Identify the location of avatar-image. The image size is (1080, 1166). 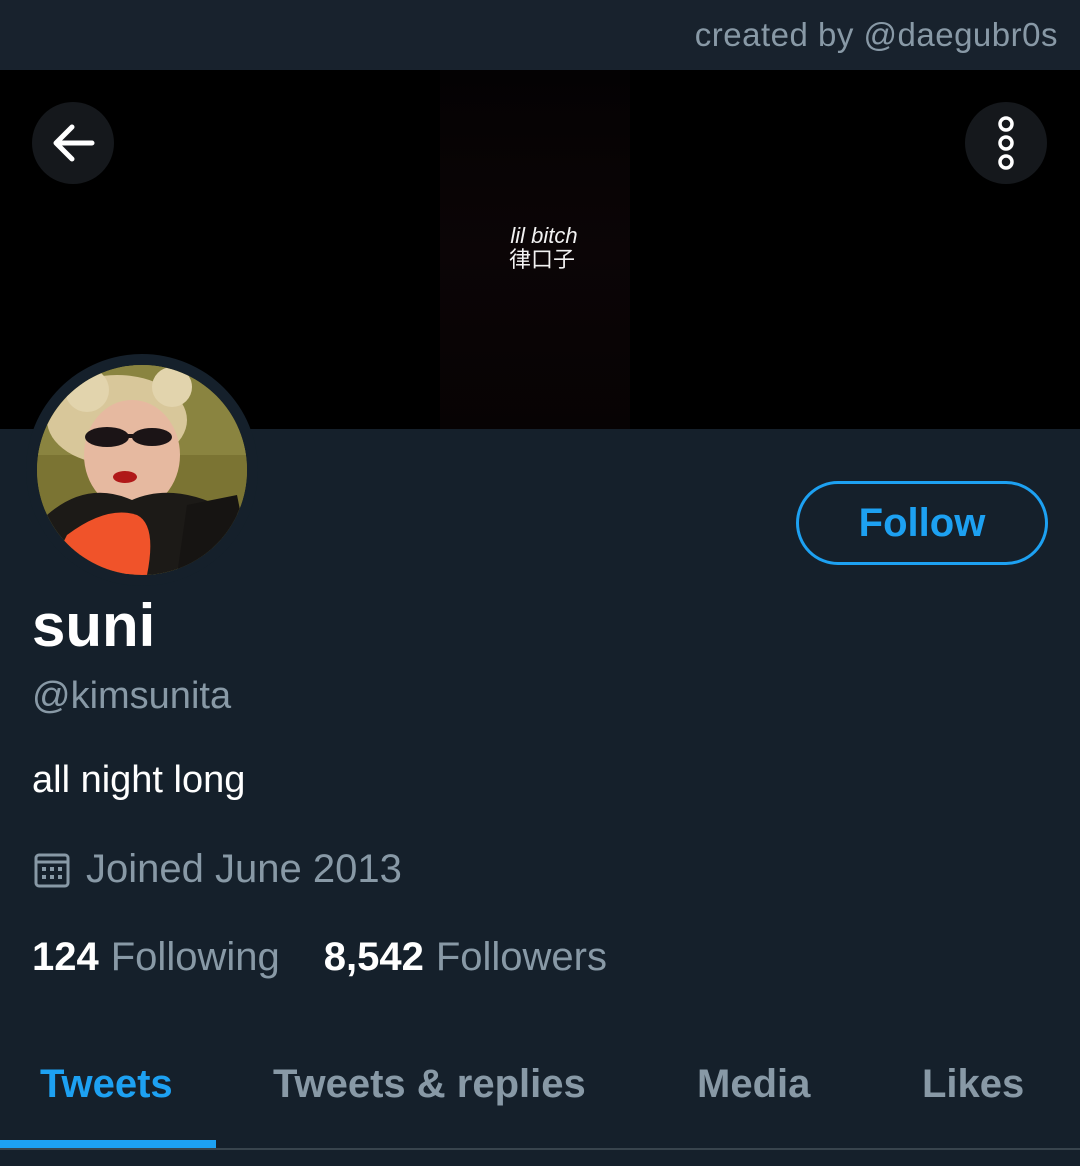
(142, 470).